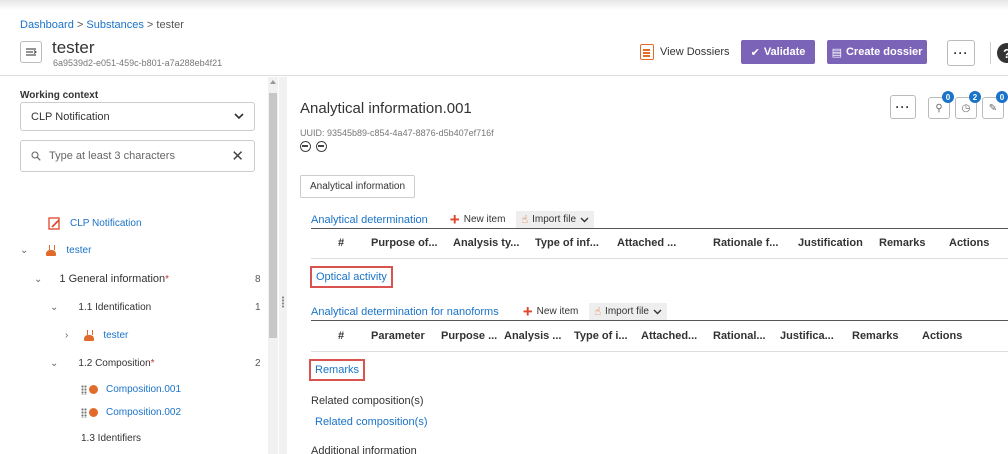 This screenshot has width=1008, height=454. I want to click on search-placeholder: Type at least 3 characters, so click(112, 156).